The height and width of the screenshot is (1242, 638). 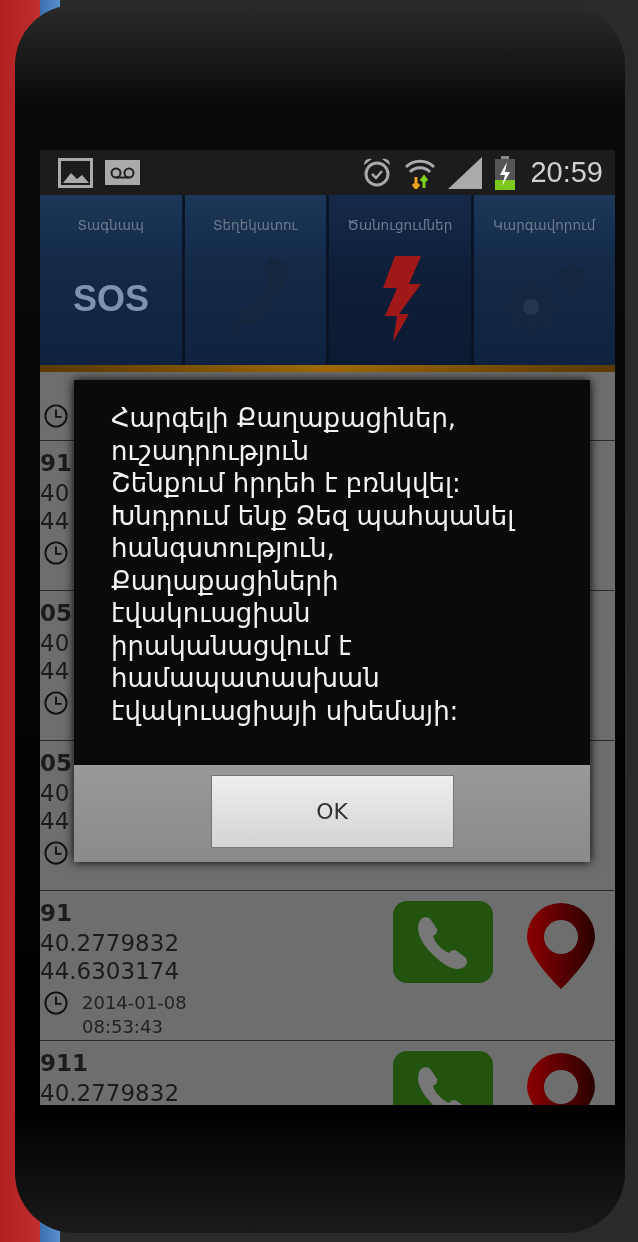 What do you see at coordinates (544, 280) in the screenshot?
I see `tab: Կարգավորում` at bounding box center [544, 280].